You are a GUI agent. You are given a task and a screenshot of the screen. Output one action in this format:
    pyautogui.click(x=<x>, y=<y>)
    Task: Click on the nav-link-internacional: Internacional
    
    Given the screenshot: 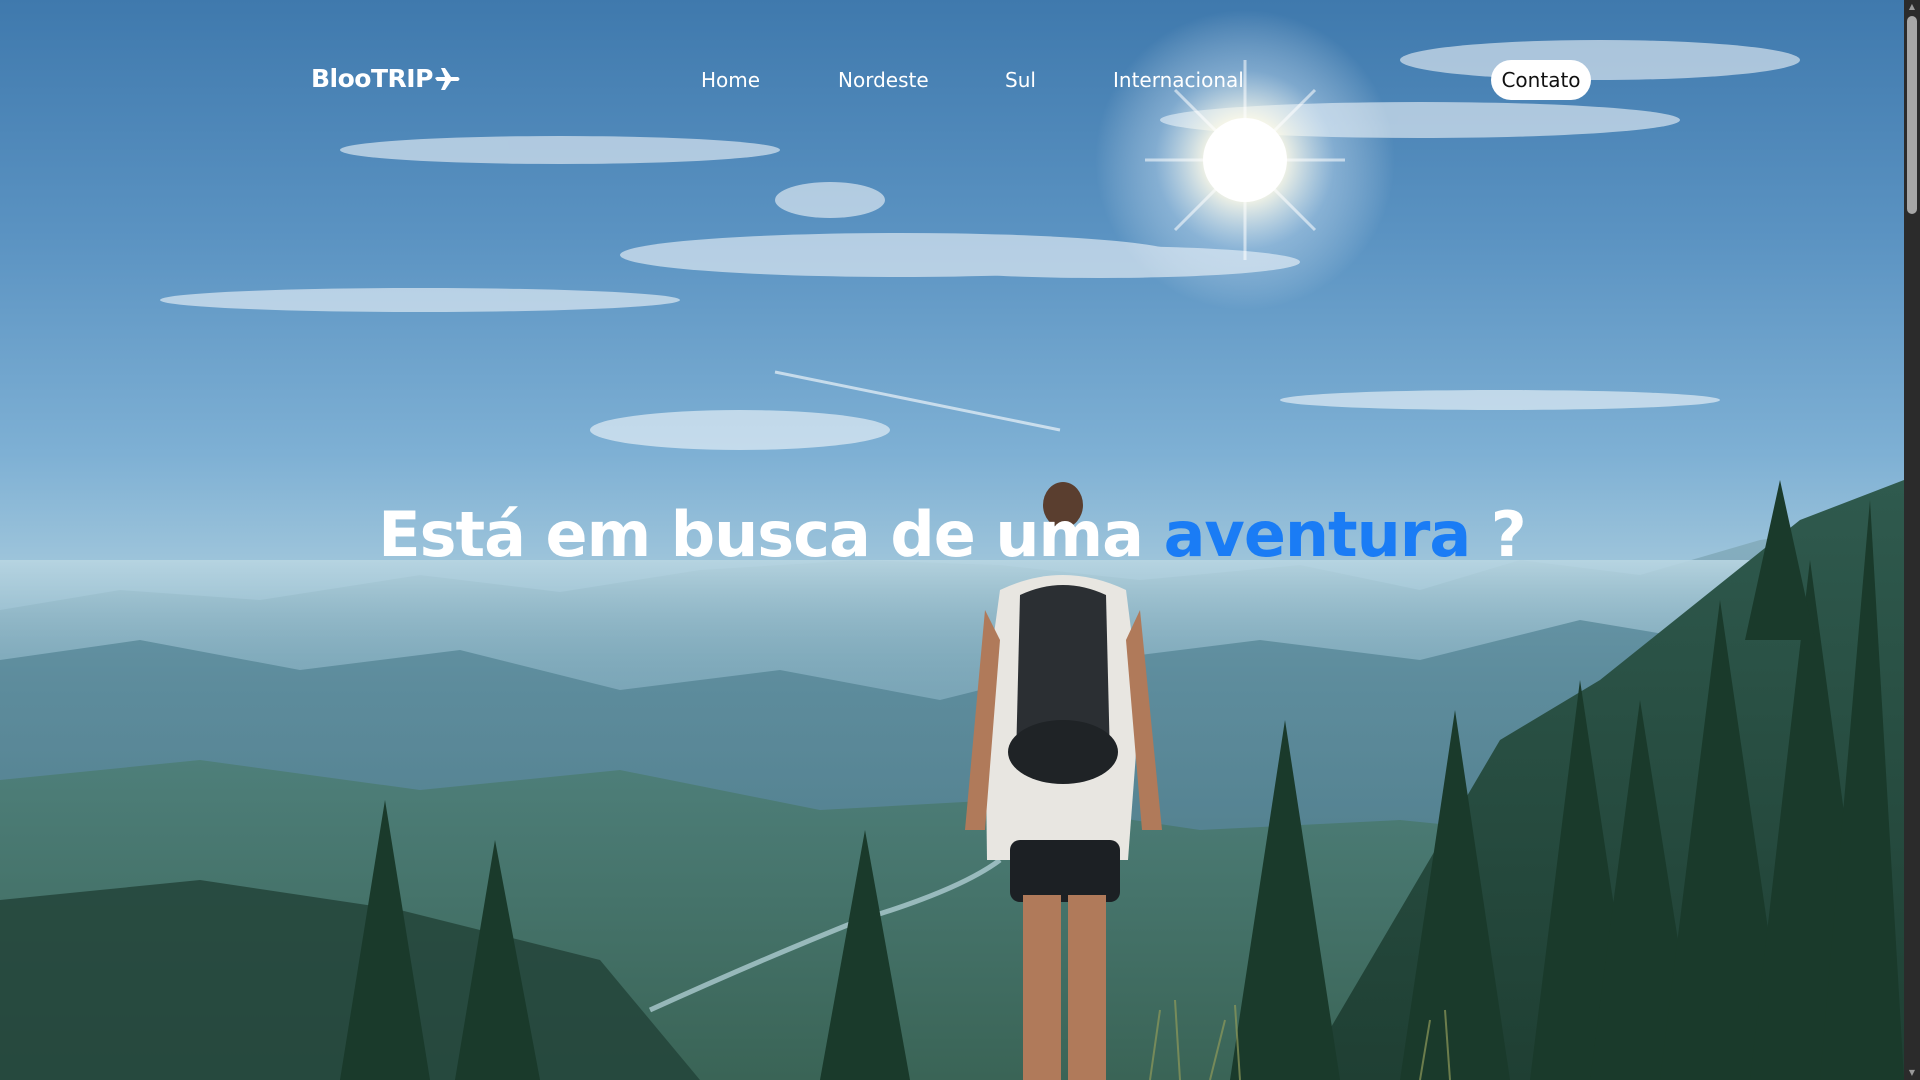 What is the action you would take?
    pyautogui.click(x=1178, y=80)
    